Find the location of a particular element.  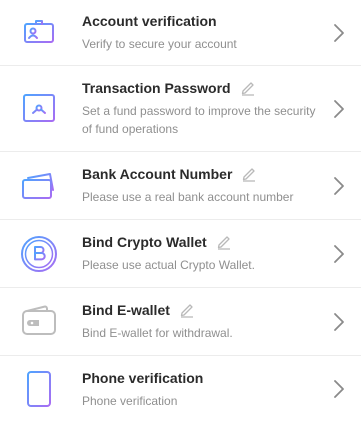

safe-icon is located at coordinates (39, 109).